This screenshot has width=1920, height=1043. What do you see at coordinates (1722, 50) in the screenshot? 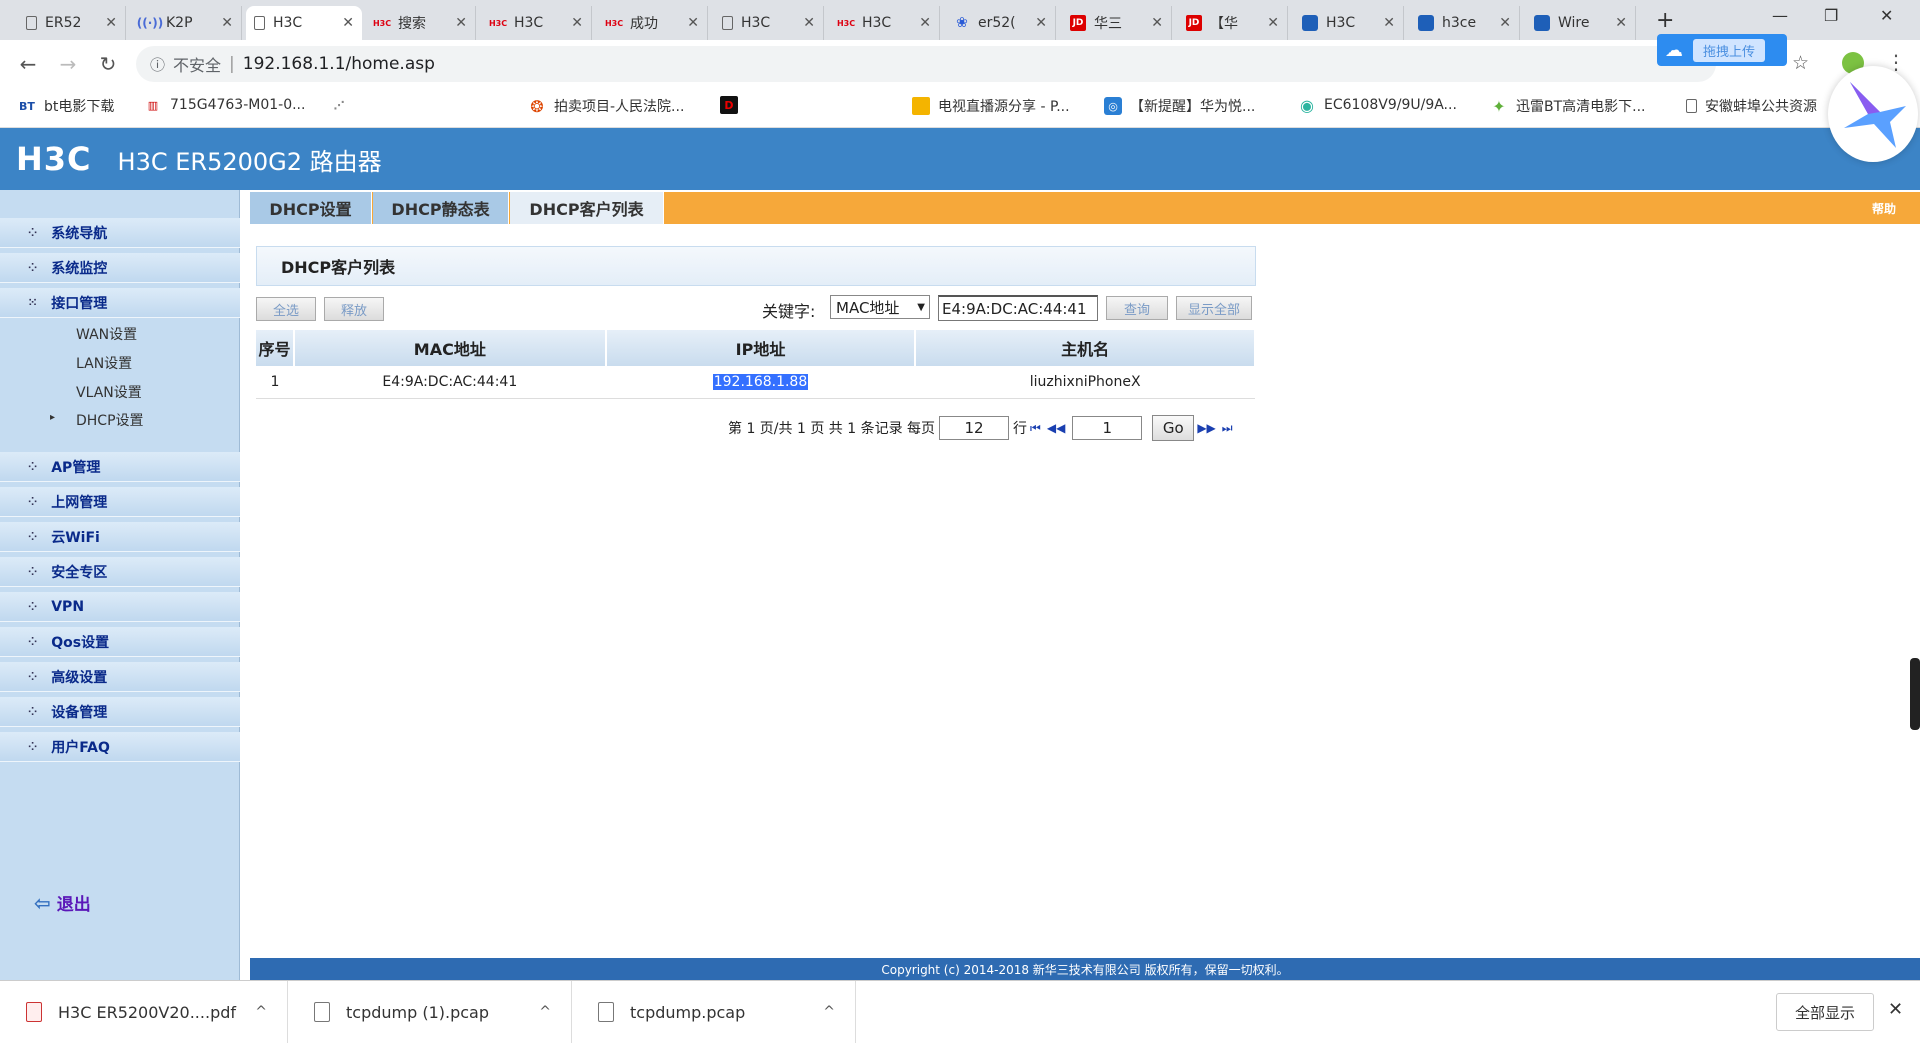
I see `cloud-upload-widget: ☁ 拖拽上传` at bounding box center [1722, 50].